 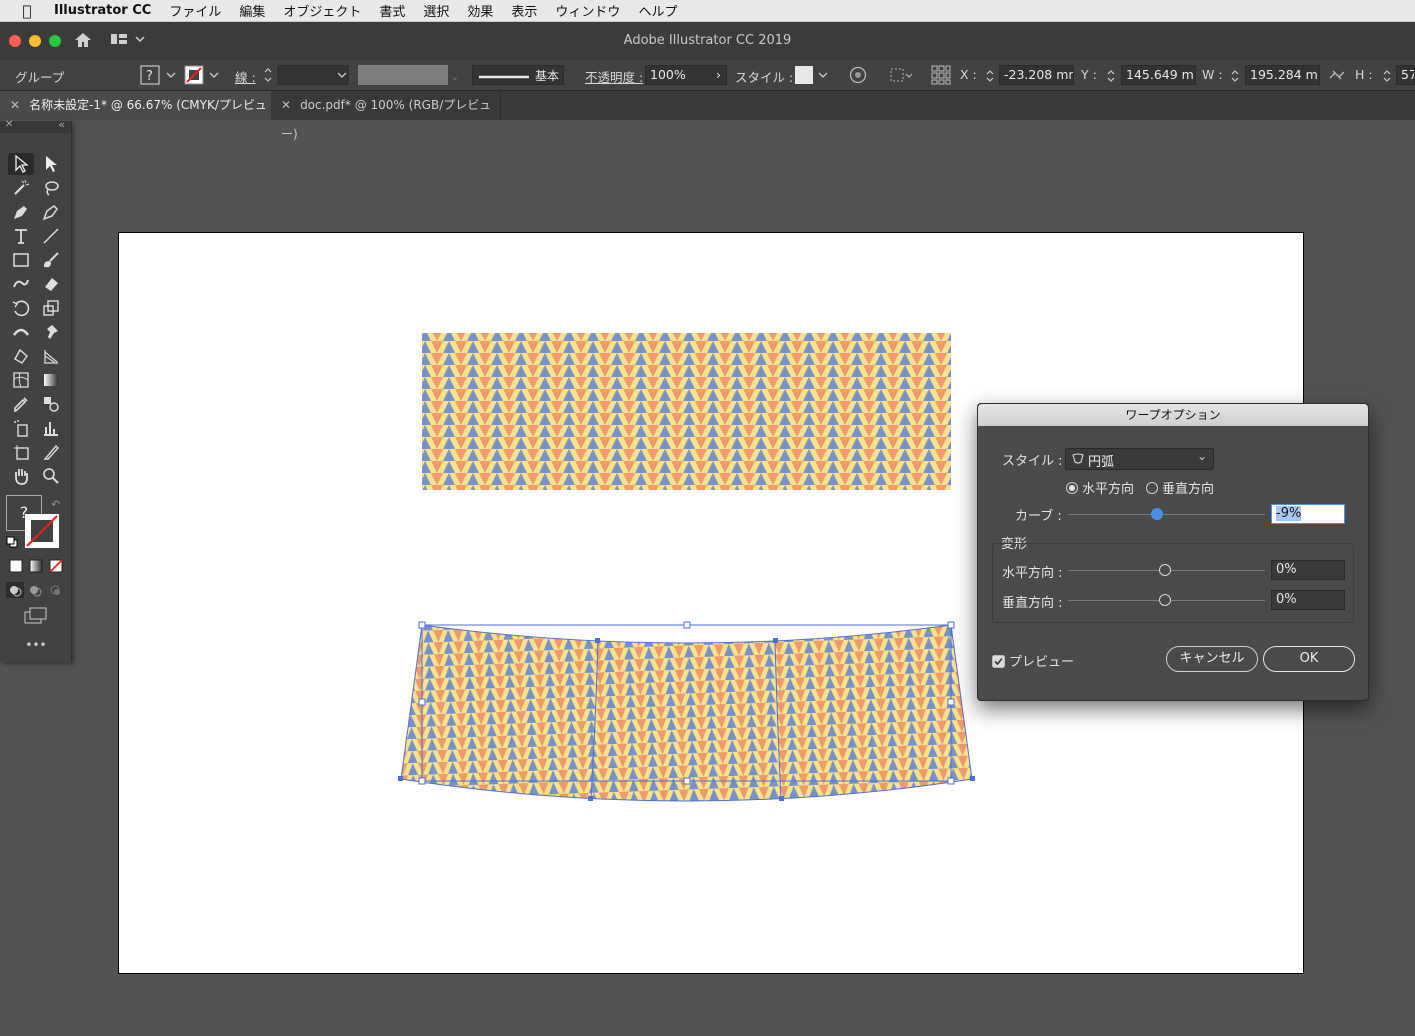 What do you see at coordinates (686, 411) in the screenshot?
I see `pattern-rectangle` at bounding box center [686, 411].